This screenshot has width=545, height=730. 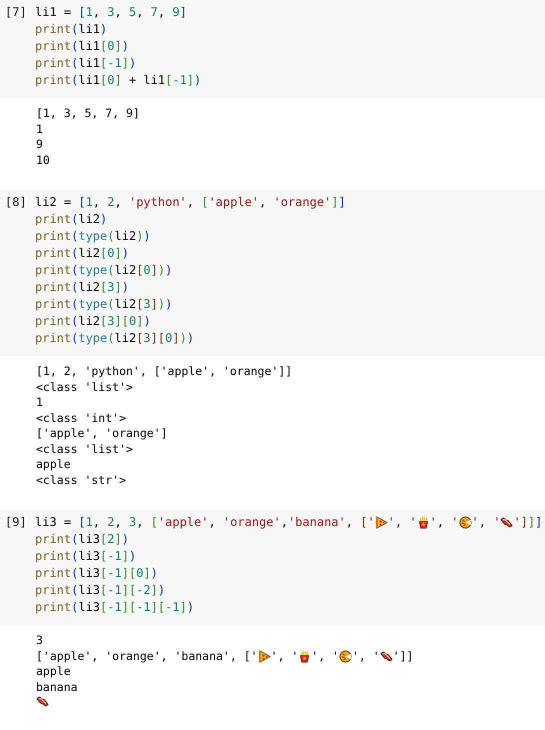 What do you see at coordinates (81, 480) in the screenshot?
I see `output-line: <class 'str'>` at bounding box center [81, 480].